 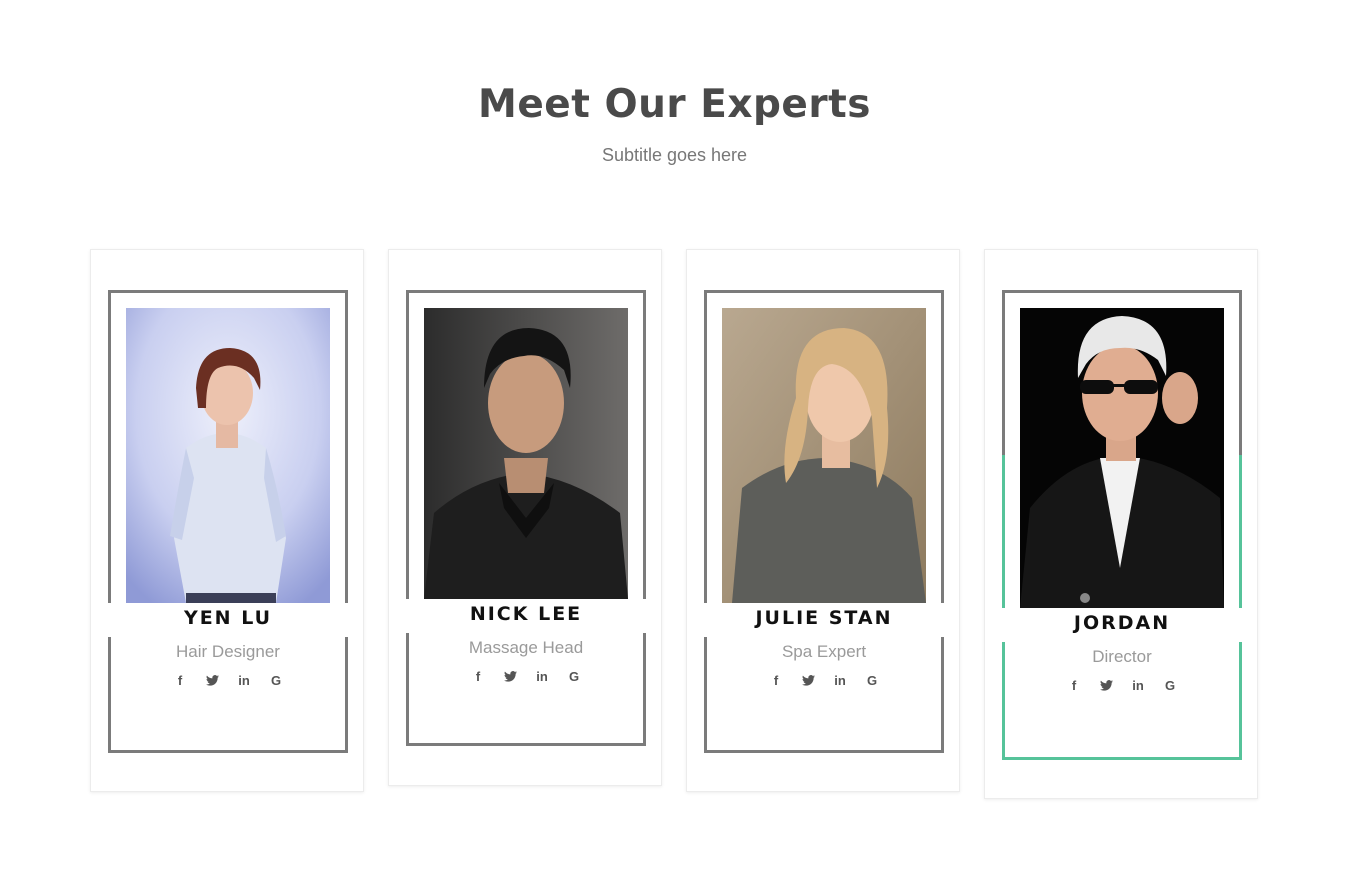 I want to click on name-band: YEN LU, so click(x=228, y=620).